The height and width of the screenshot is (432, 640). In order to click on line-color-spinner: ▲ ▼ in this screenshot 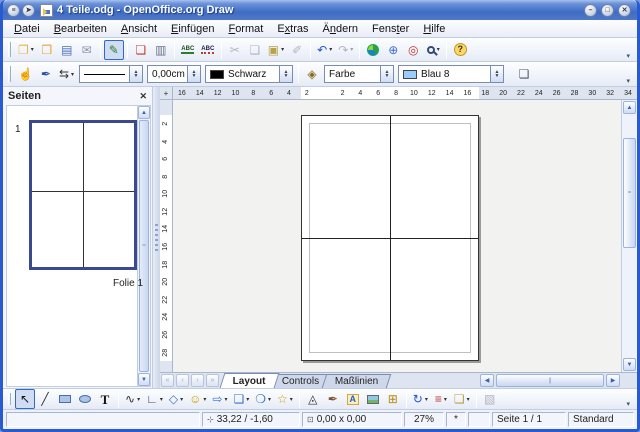, I will do `click(286, 74)`.